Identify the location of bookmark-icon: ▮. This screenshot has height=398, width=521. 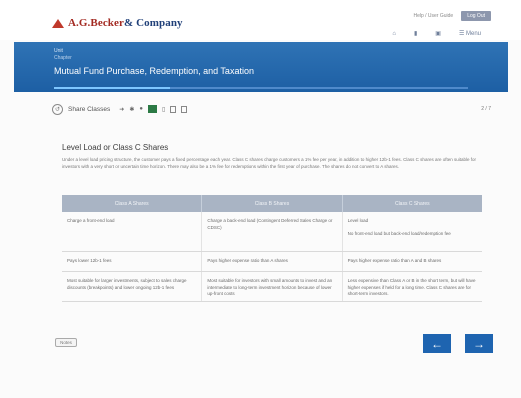
(415, 33).